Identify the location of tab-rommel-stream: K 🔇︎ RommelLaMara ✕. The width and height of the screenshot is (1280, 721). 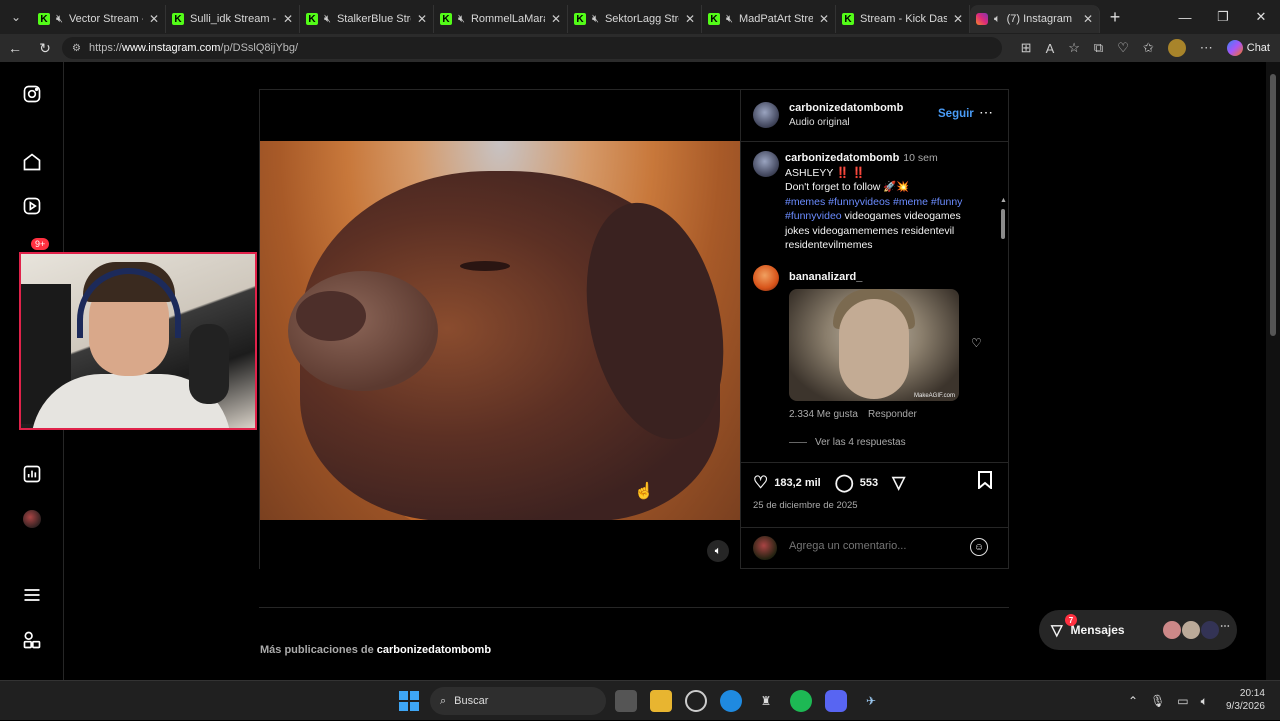
(501, 19).